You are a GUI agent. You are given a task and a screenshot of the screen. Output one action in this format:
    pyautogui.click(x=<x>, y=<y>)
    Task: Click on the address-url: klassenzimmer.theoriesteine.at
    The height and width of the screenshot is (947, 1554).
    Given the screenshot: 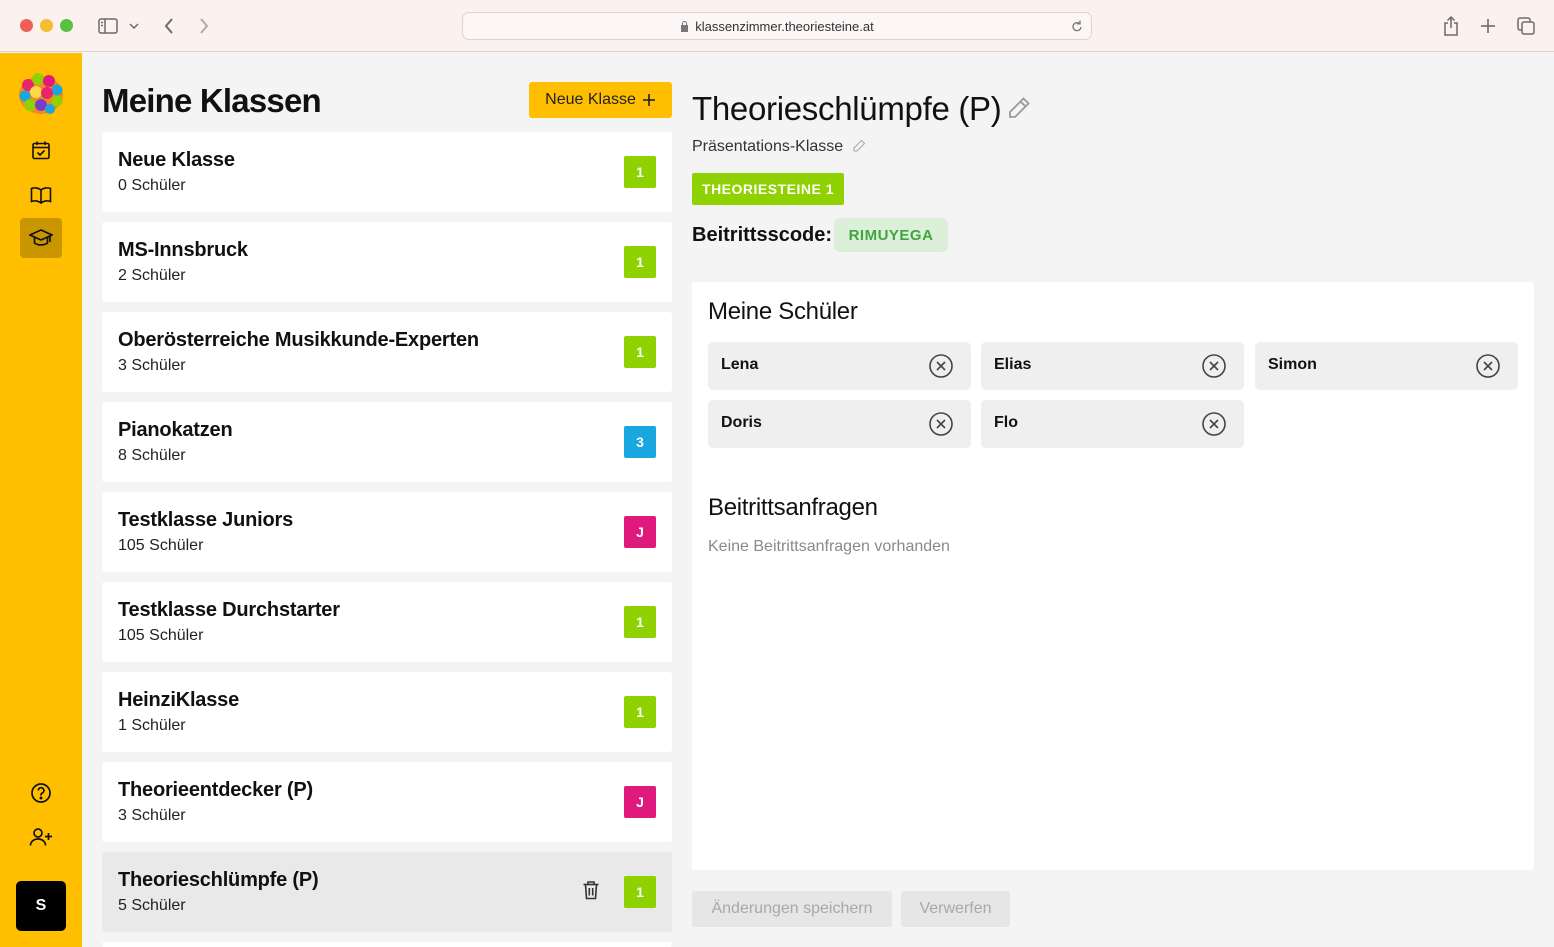 What is the action you would take?
    pyautogui.click(x=784, y=26)
    